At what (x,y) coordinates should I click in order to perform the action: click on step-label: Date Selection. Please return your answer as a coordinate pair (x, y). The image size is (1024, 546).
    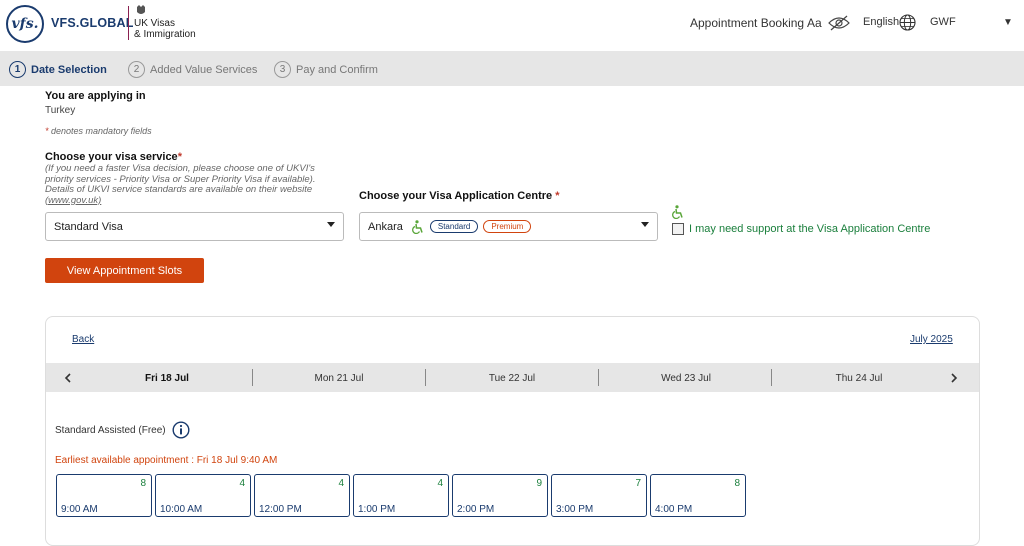
    Looking at the image, I should click on (69, 69).